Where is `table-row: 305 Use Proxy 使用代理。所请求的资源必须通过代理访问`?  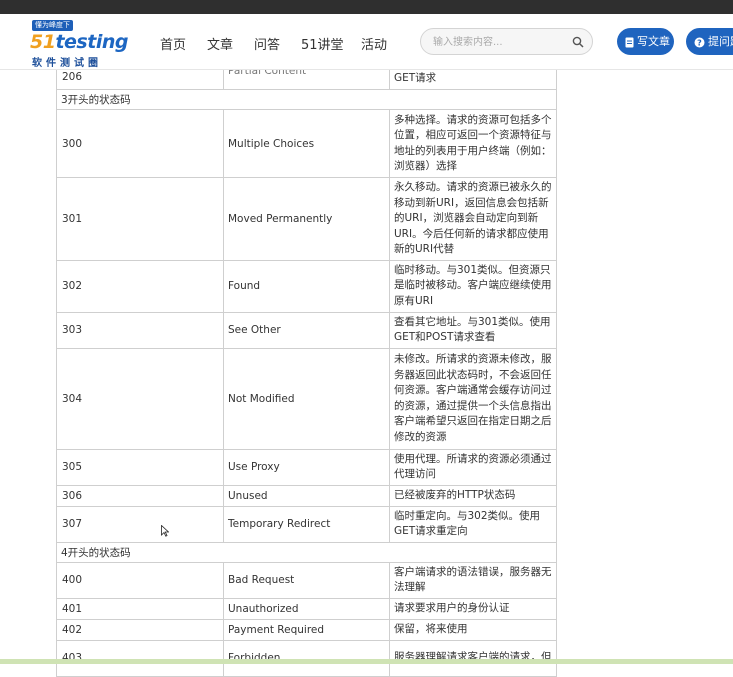
table-row: 305 Use Proxy 使用代理。所请求的资源必须通过代理访问 is located at coordinates (306, 467).